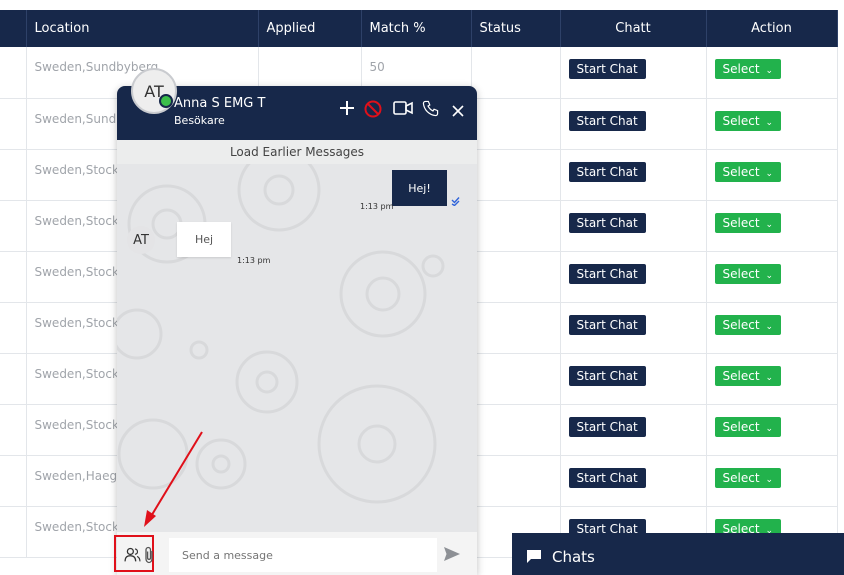 The image size is (844, 575). What do you see at coordinates (516, 28) in the screenshot?
I see `column-header-status: Status` at bounding box center [516, 28].